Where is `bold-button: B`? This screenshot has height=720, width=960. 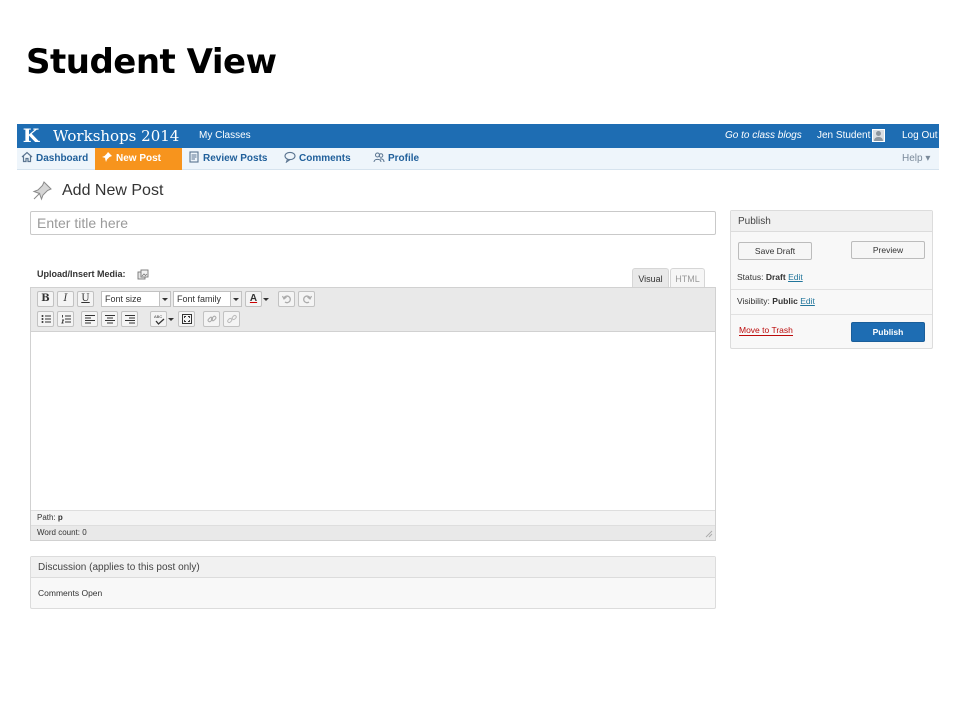 bold-button: B is located at coordinates (45, 299).